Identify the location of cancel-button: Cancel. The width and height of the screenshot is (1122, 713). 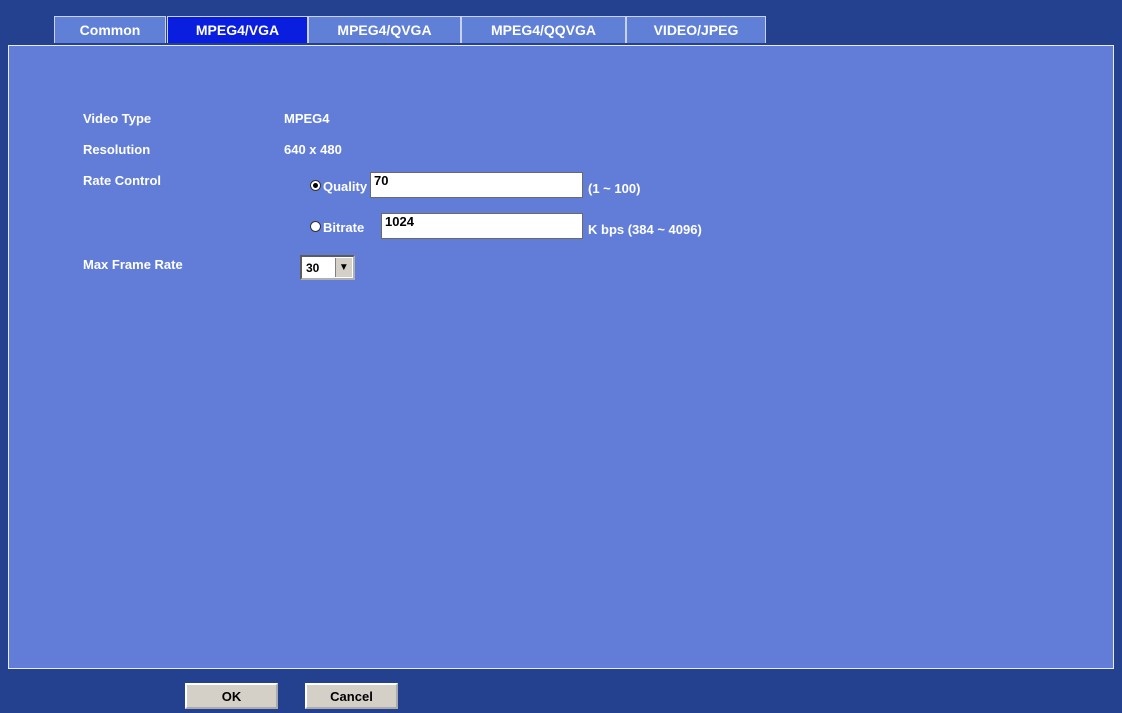
(351, 696).